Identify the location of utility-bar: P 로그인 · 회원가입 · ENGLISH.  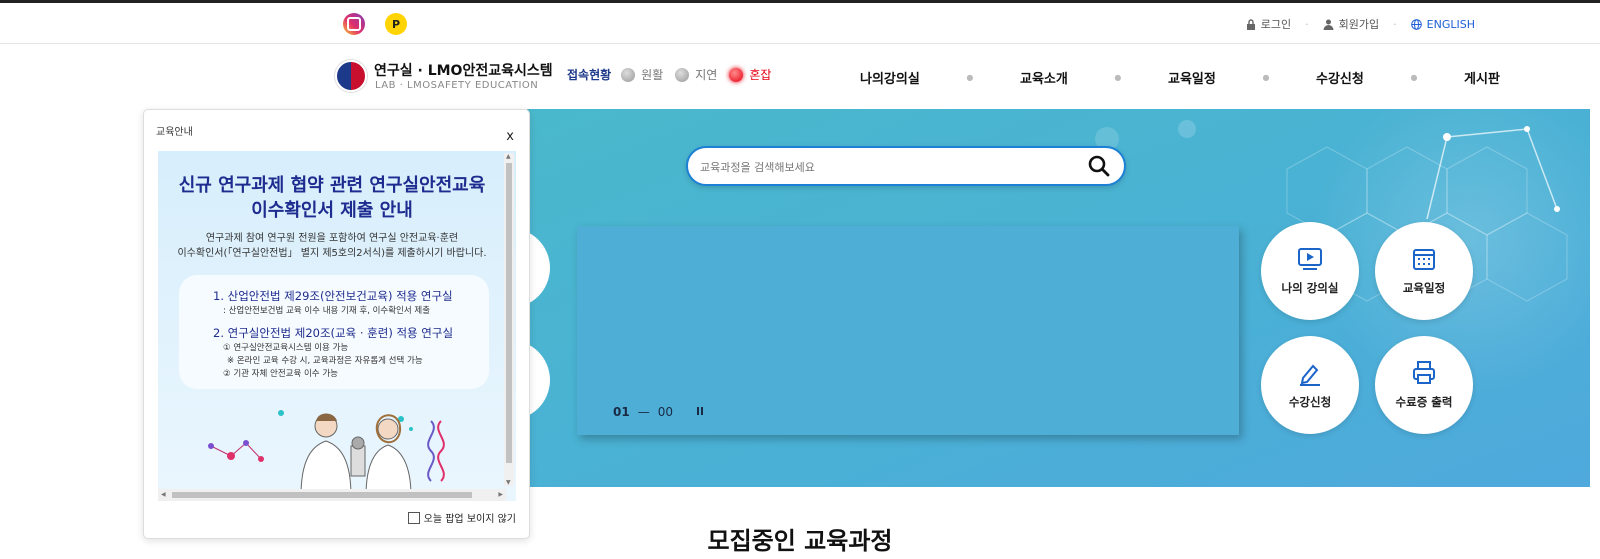
(800, 23).